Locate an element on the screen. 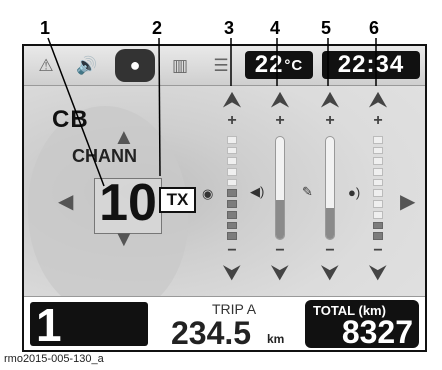 Image resolution: width=442 pixels, height=370 pixels. gear-value: 1 is located at coordinates (49, 325).